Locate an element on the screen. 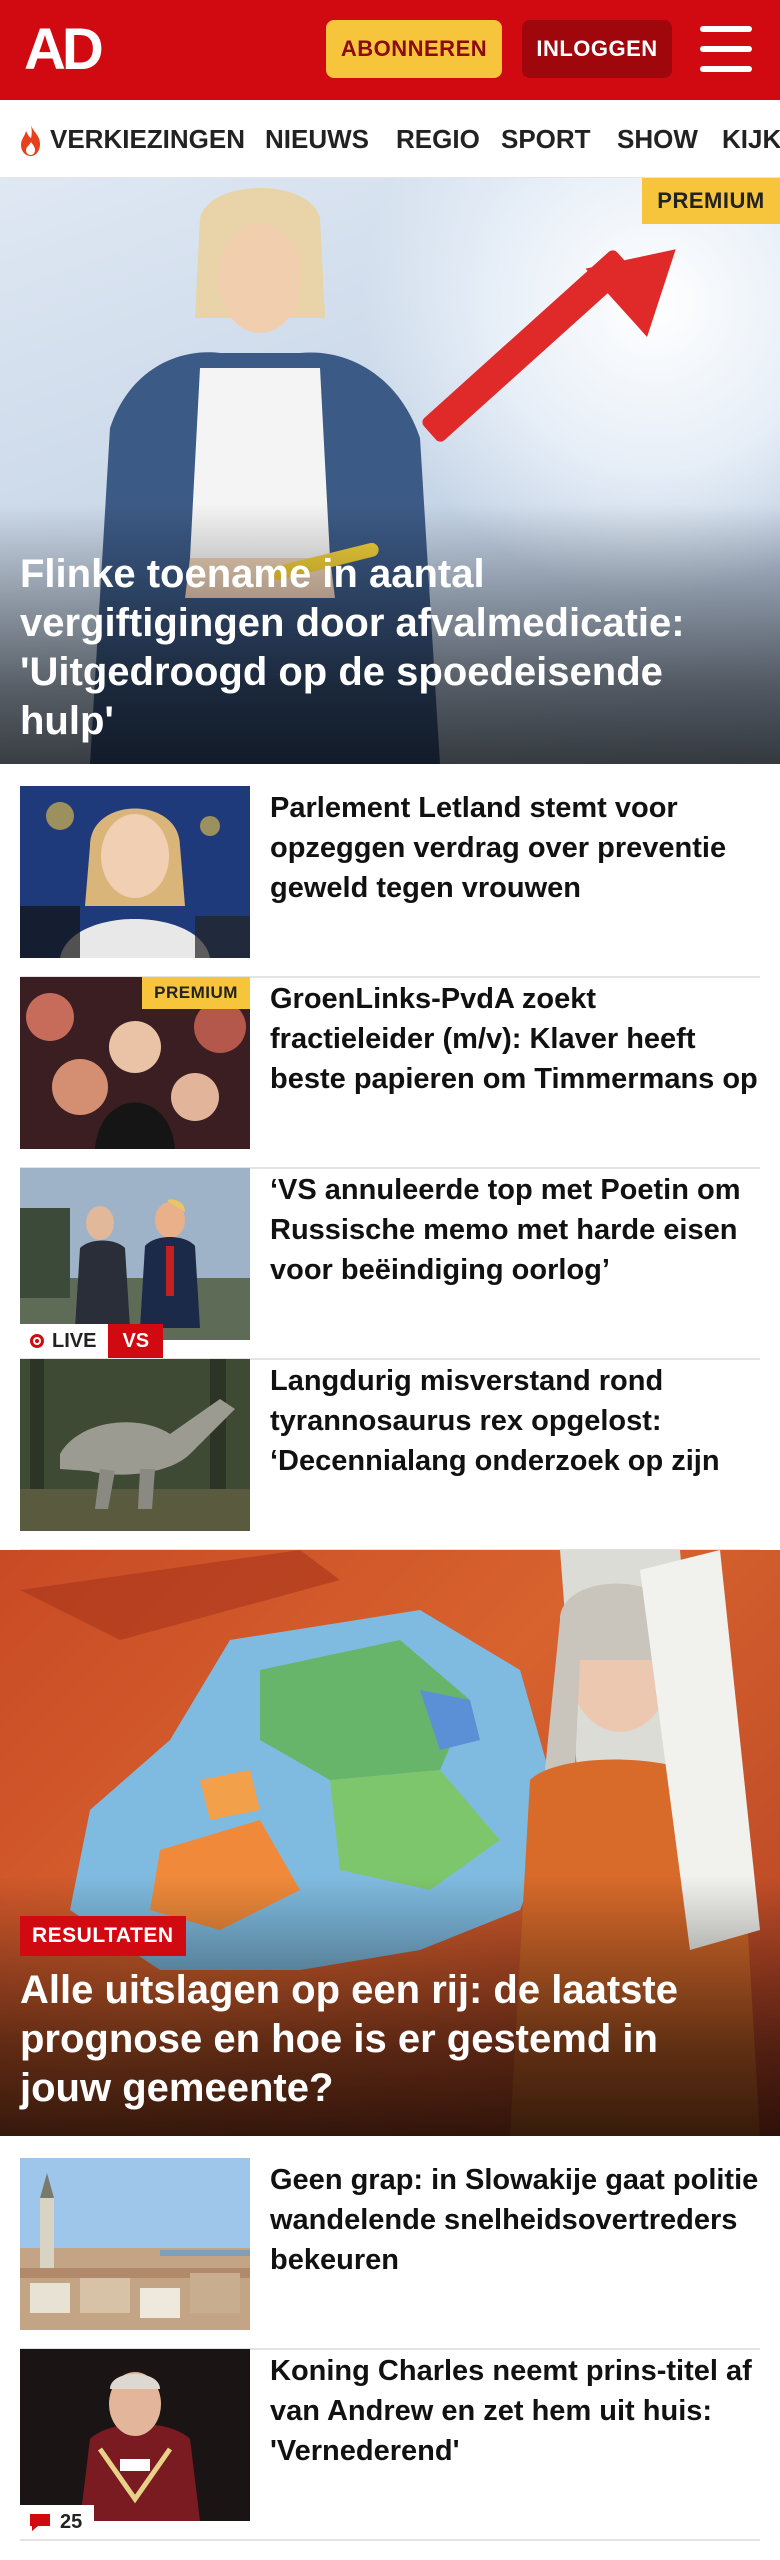  nav-label: VERKIEZINGEN is located at coordinates (148, 139).